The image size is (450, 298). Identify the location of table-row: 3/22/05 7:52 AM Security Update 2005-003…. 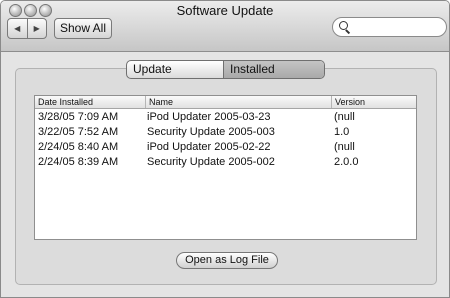
(225, 132).